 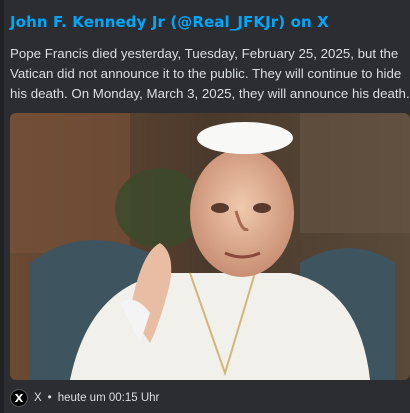 What do you see at coordinates (169, 22) in the screenshot?
I see `embed-author-link: John F. Kennedy Jr (@Real_JFKJr) on X` at bounding box center [169, 22].